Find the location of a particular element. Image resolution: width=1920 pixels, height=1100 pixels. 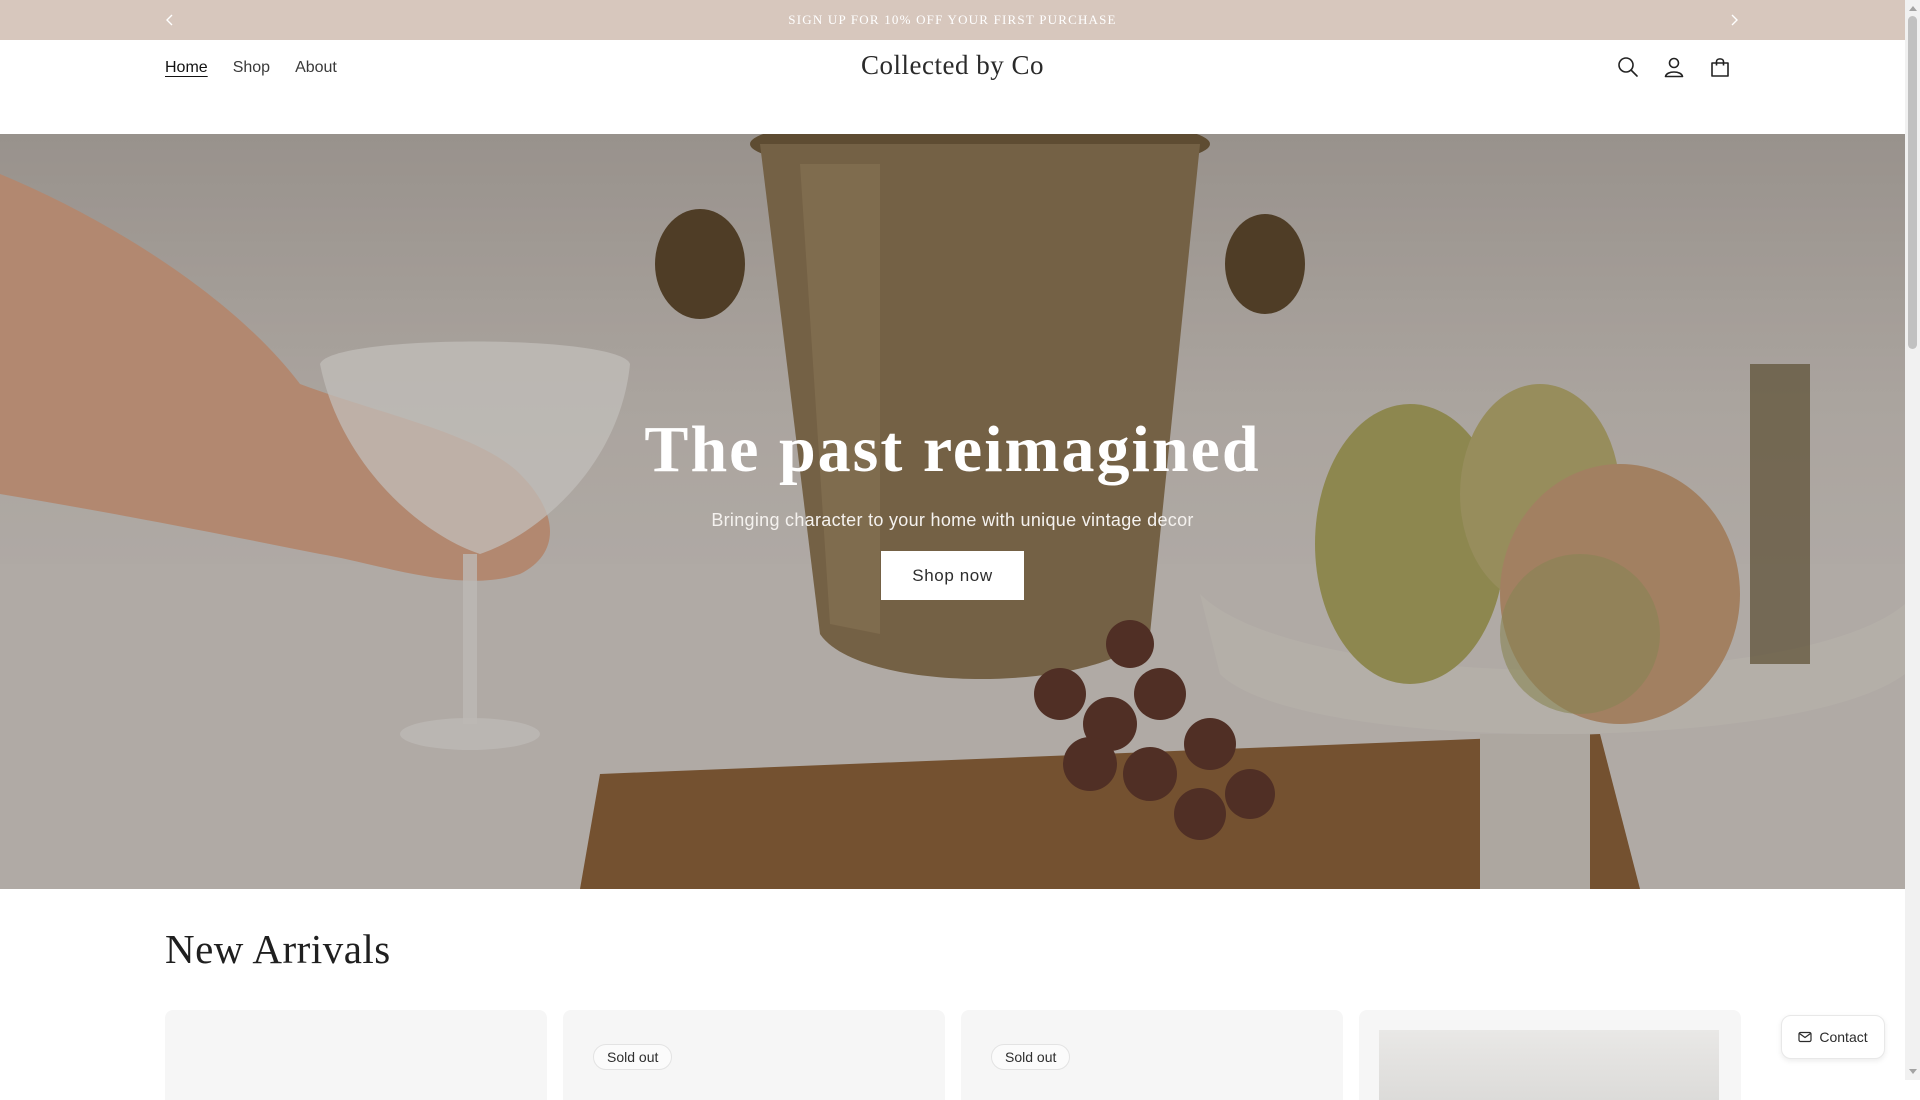

announcement-bar: SIGN UP FOR 10% OFF YOUR FIRST PURCHASE is located at coordinates (952, 20).